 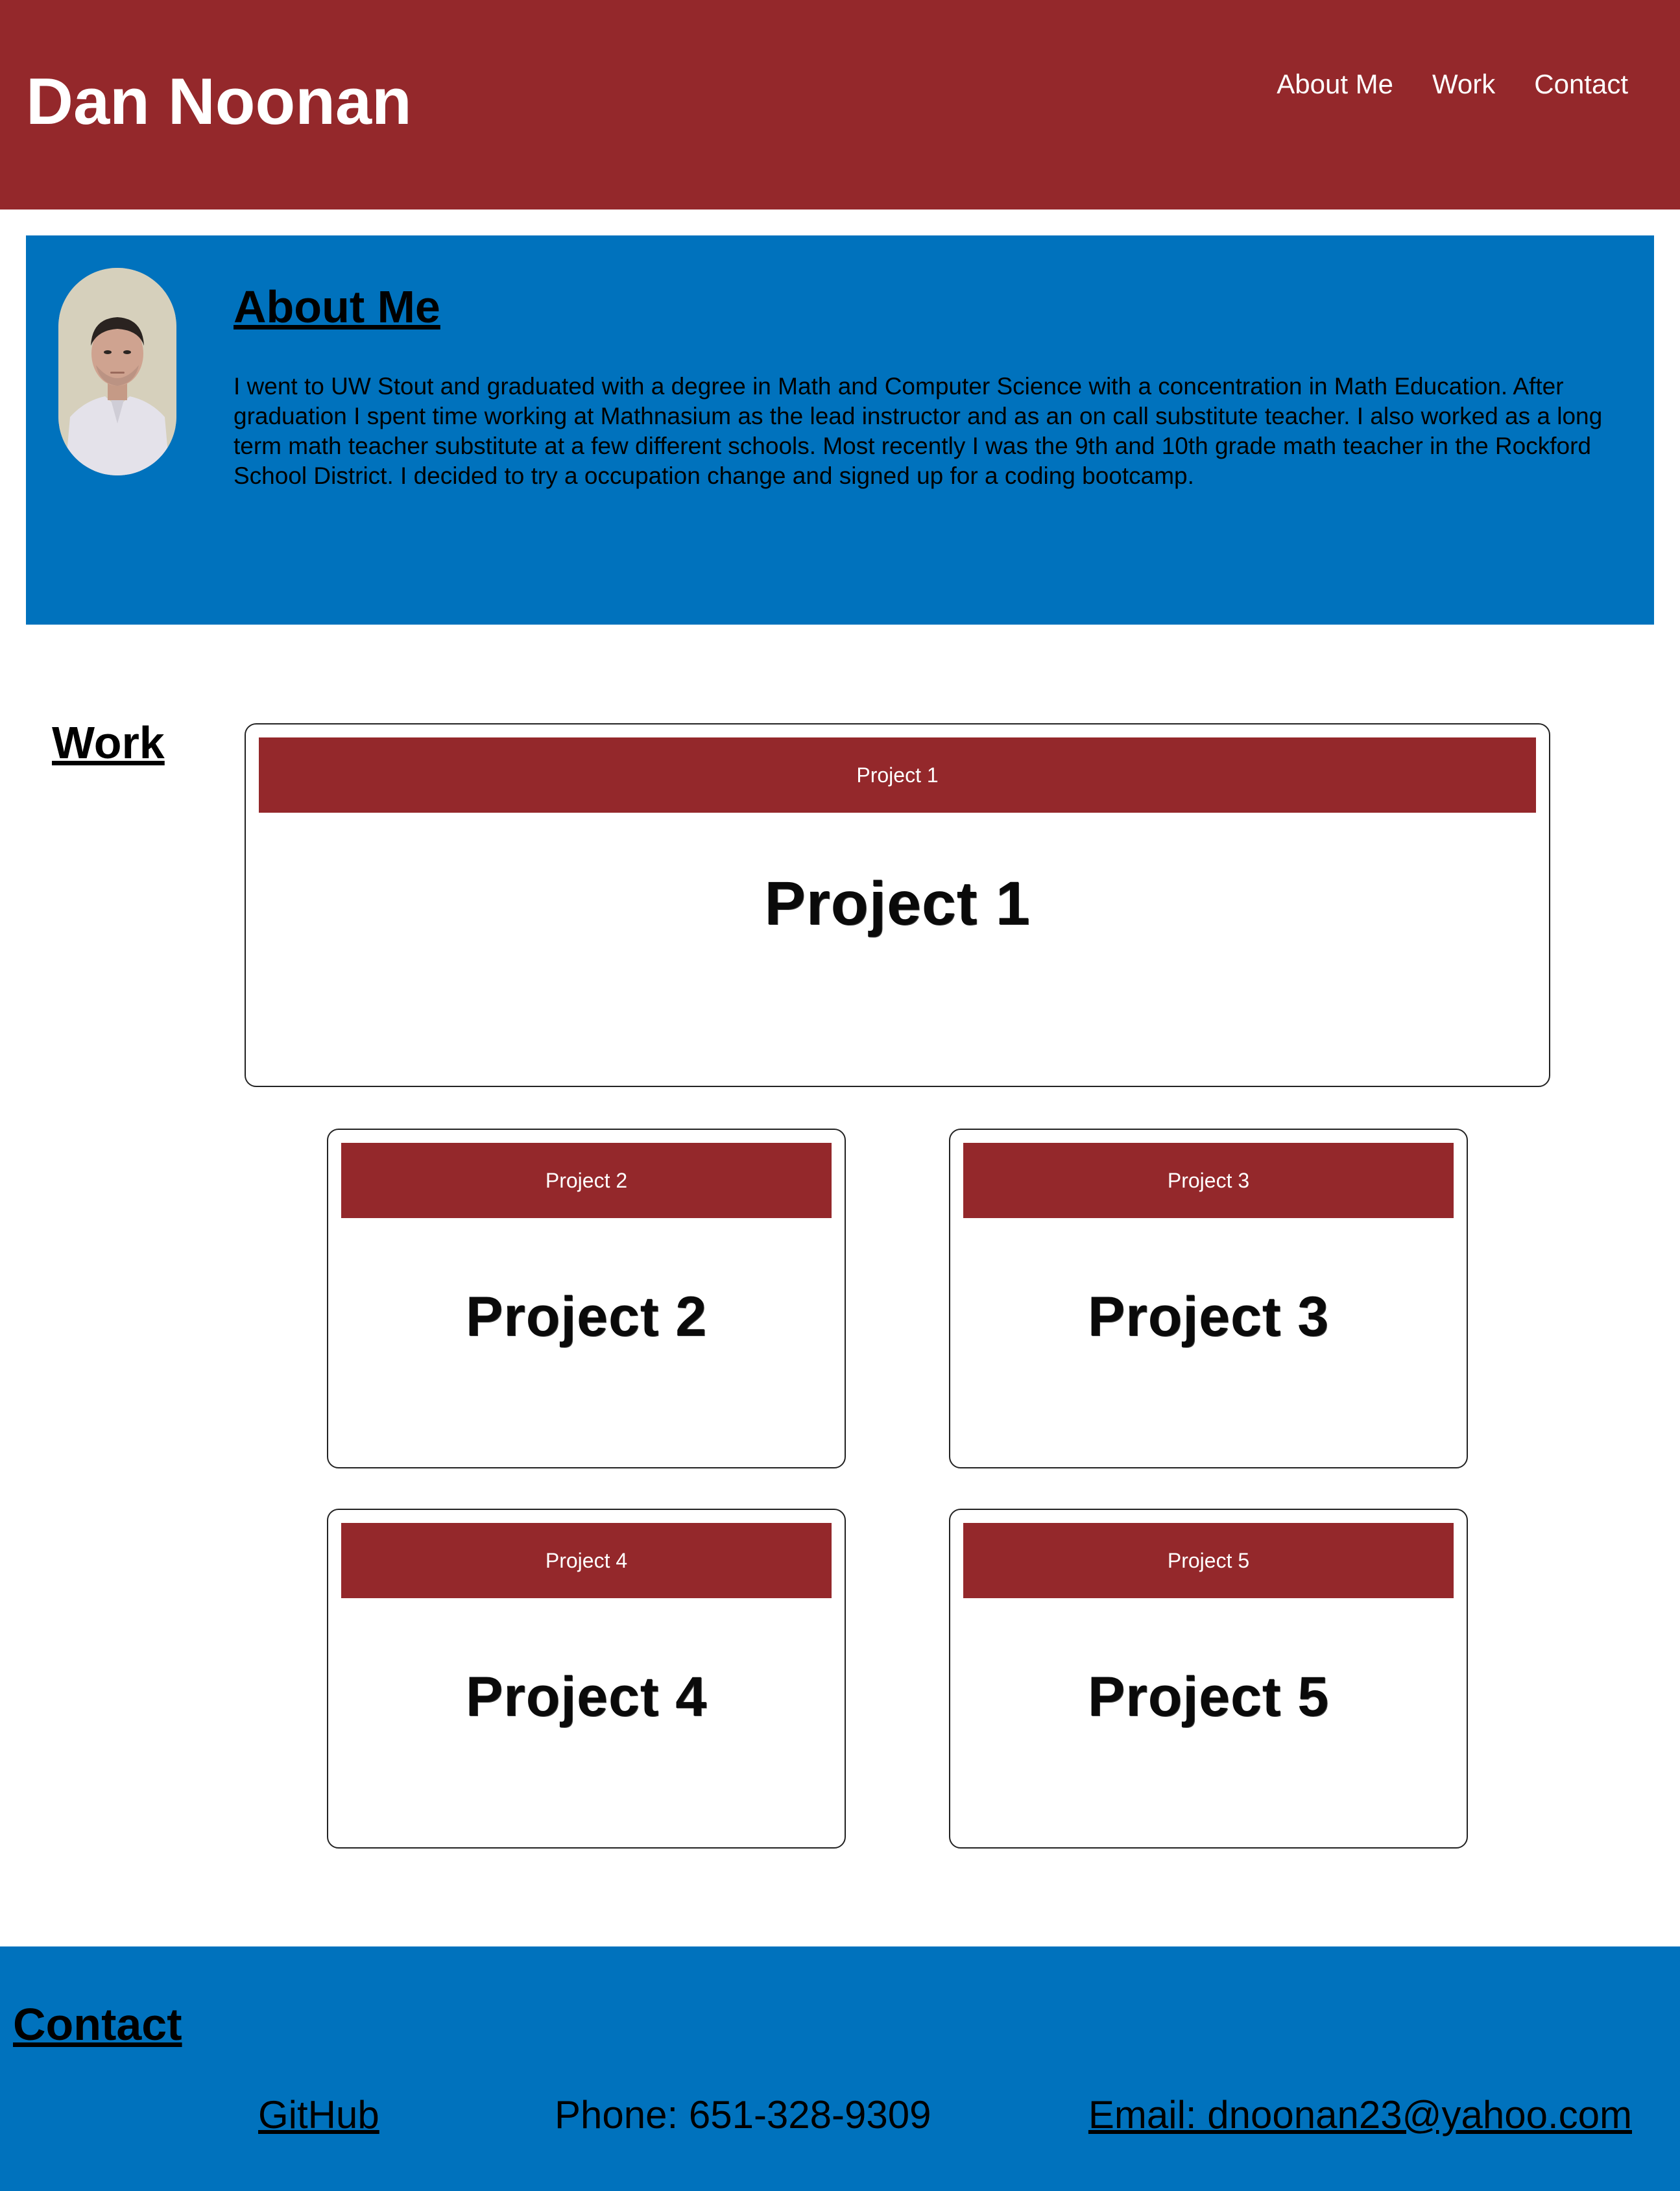 I want to click on project-card-2: Project 2 Project 2, so click(x=586, y=1298).